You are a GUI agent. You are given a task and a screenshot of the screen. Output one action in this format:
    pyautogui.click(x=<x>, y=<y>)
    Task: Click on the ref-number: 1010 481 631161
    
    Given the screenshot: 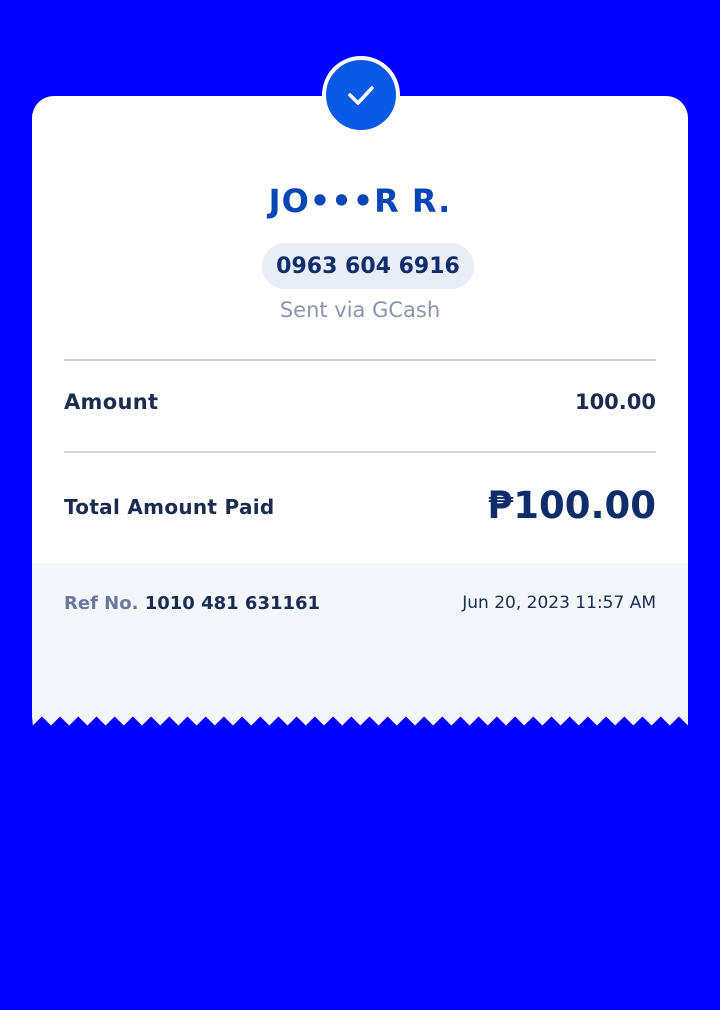 What is the action you would take?
    pyautogui.click(x=232, y=603)
    